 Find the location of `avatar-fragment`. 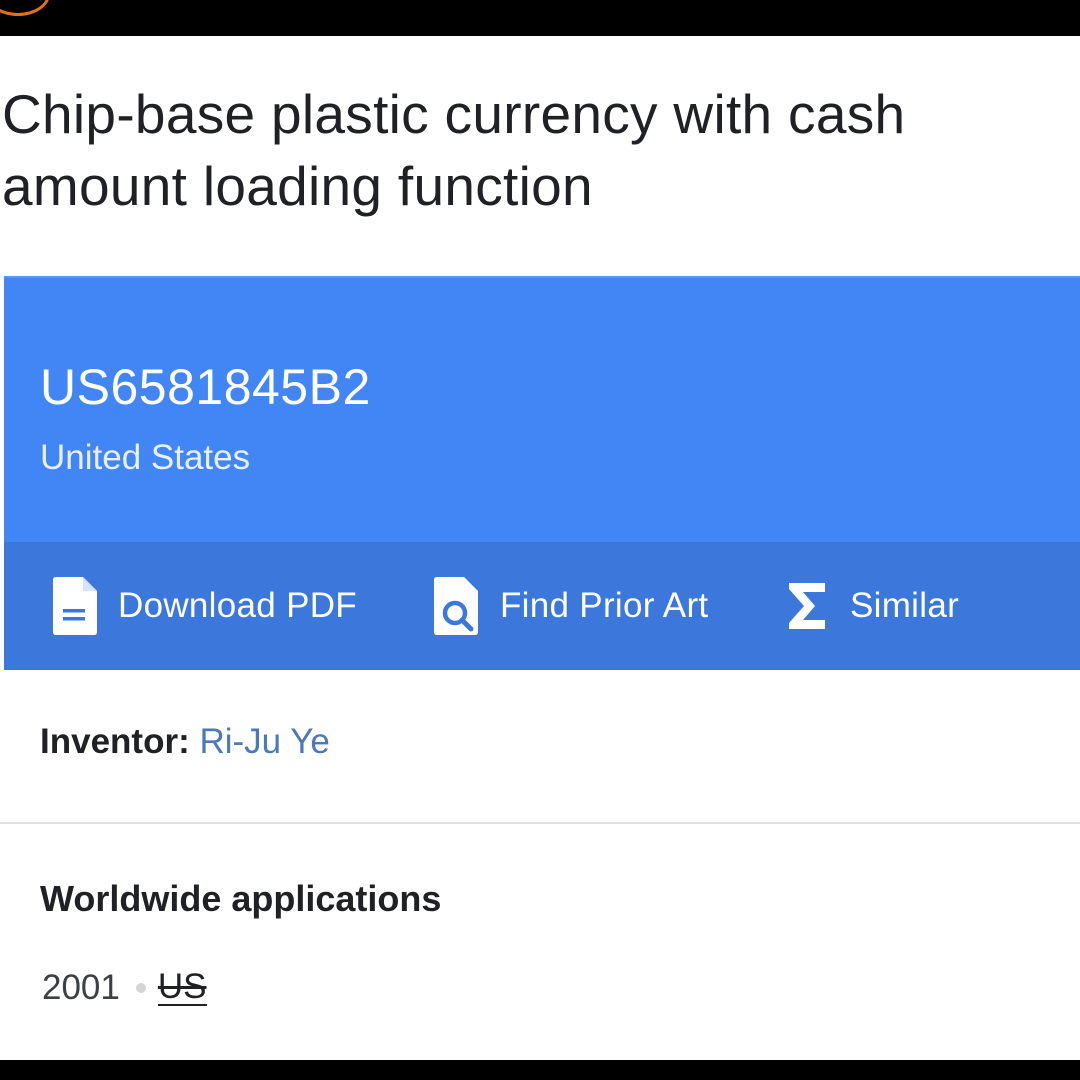

avatar-fragment is located at coordinates (25, 8).